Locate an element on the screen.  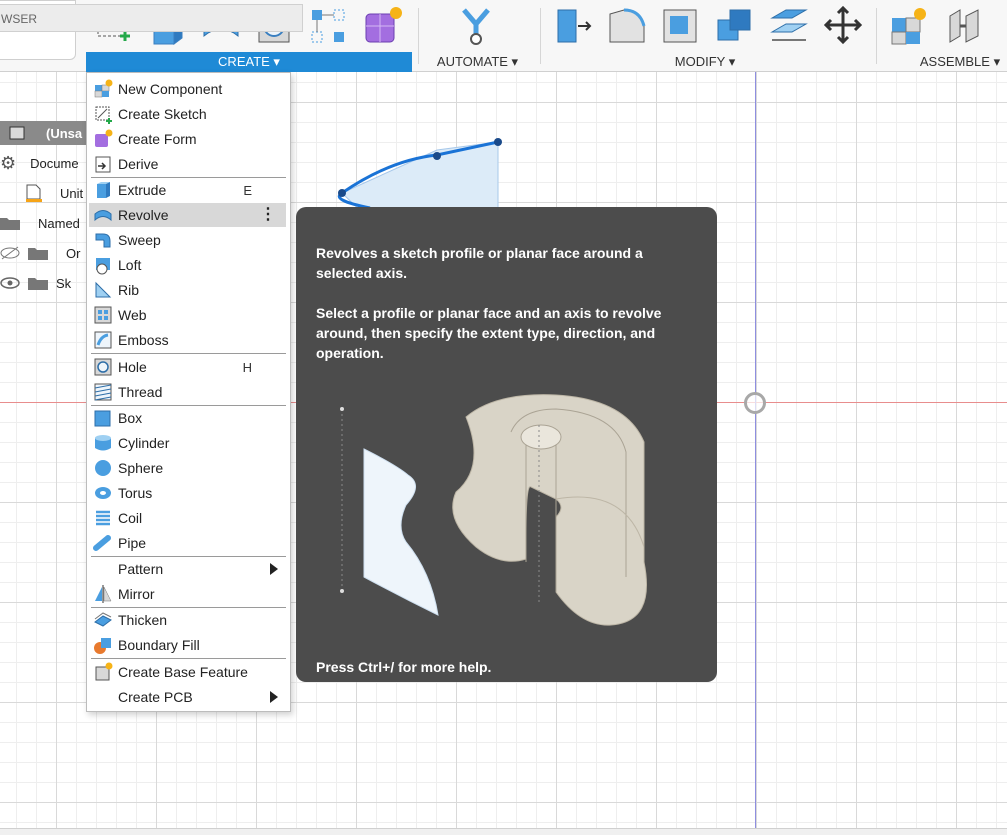
menu-item-new-component: New Component is located at coordinates (187, 89).